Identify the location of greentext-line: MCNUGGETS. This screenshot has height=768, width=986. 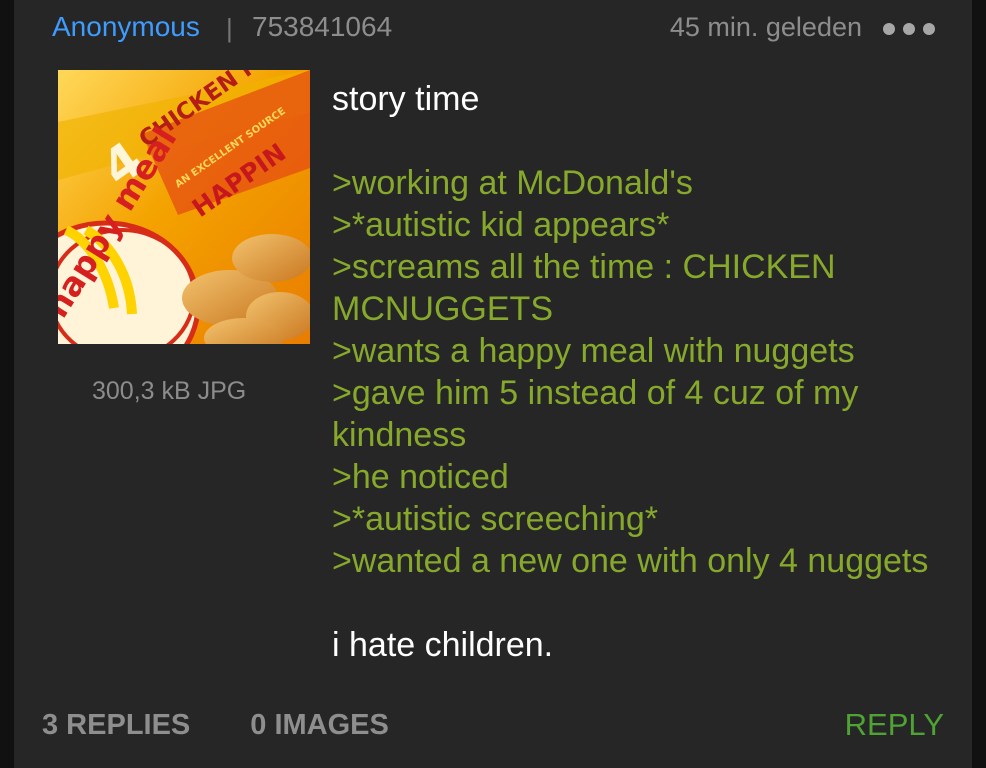
(442, 309).